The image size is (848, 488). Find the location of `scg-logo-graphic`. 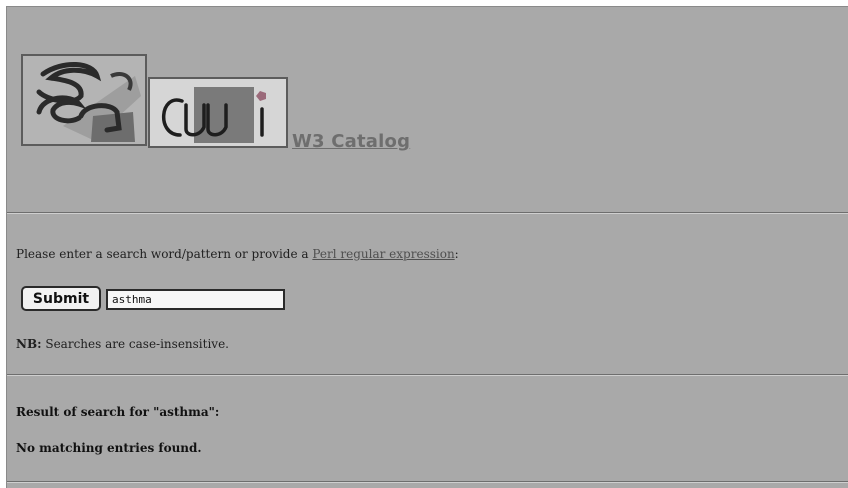

scg-logo-graphic is located at coordinates (84, 100).